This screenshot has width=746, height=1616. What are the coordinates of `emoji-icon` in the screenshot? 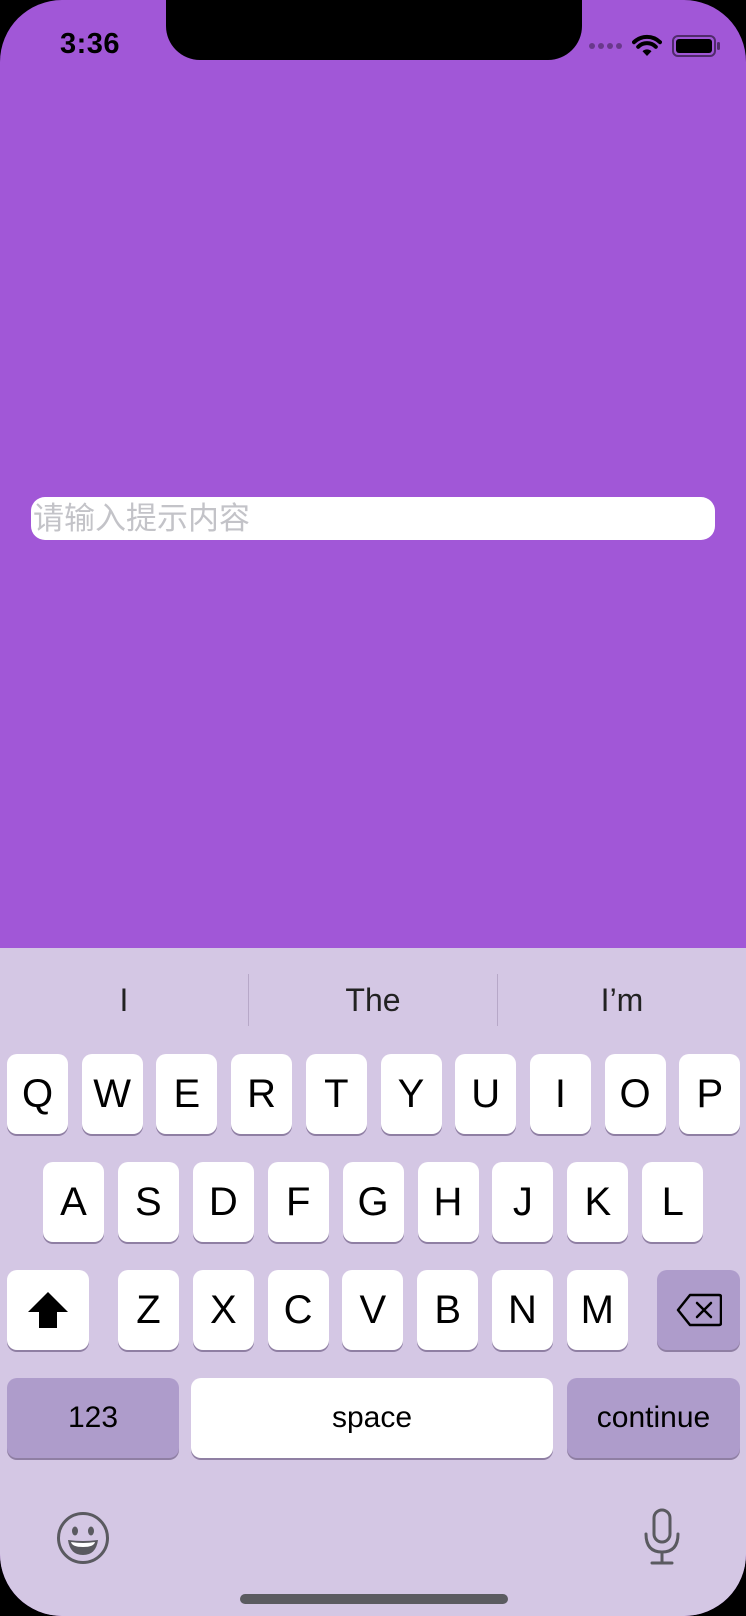 It's located at (83, 1538).